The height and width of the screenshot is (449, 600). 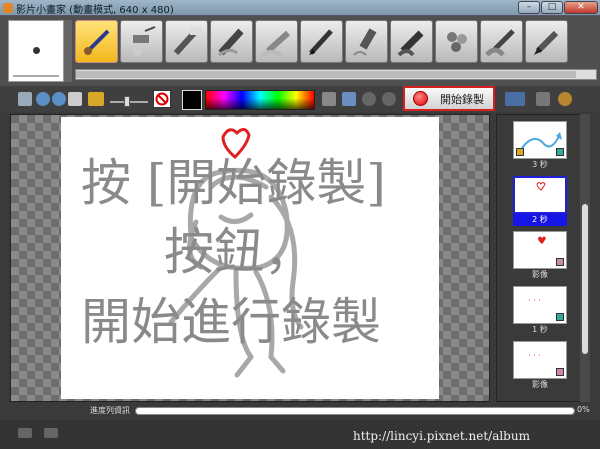 I want to click on brush-size-bar, so click(x=36, y=76).